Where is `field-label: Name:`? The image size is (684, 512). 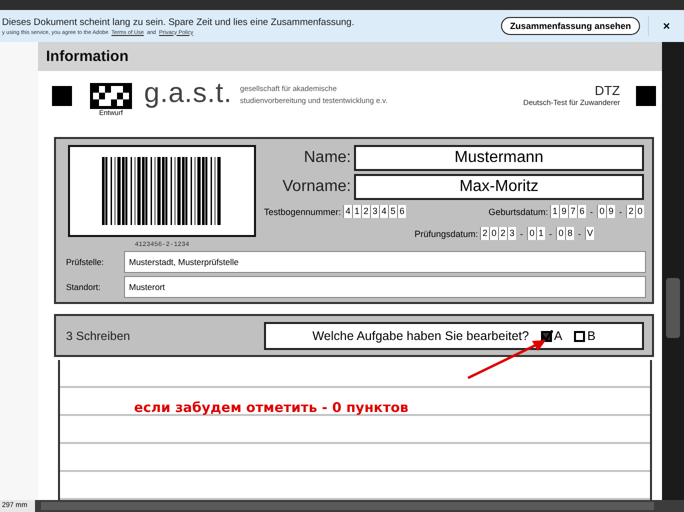
field-label: Name: is located at coordinates (327, 158).